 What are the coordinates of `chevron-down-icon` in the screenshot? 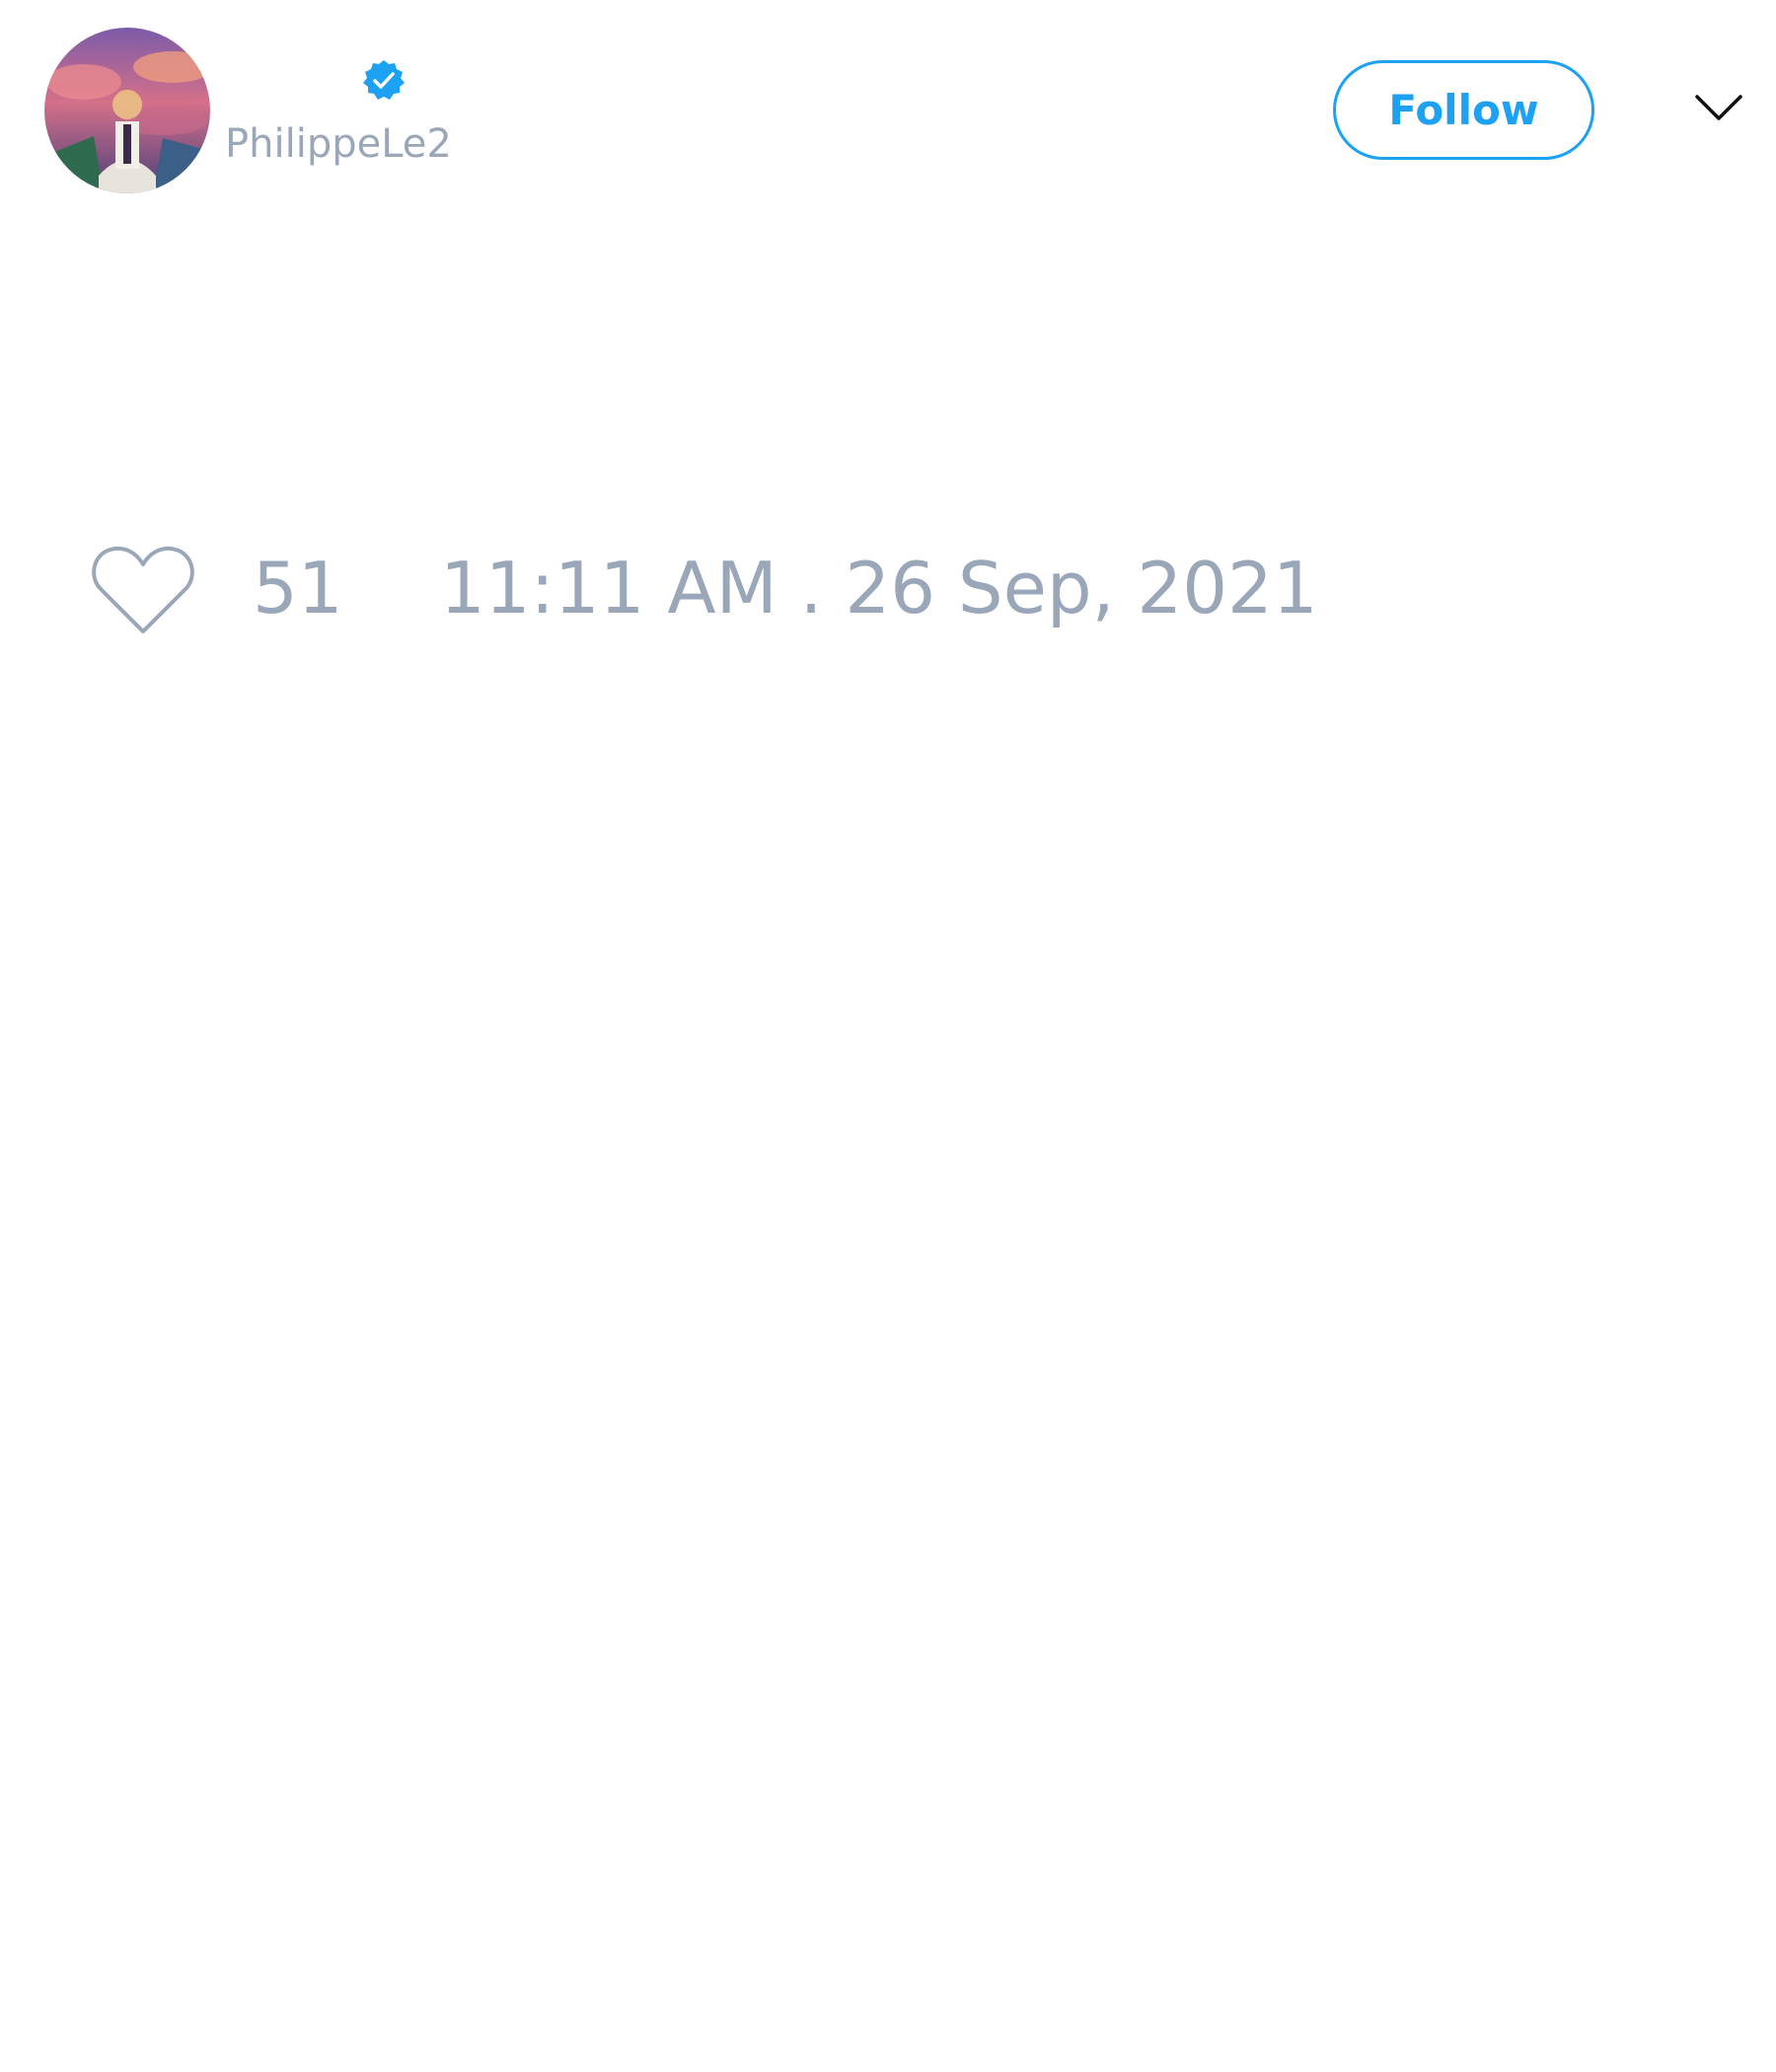 It's located at (1719, 108).